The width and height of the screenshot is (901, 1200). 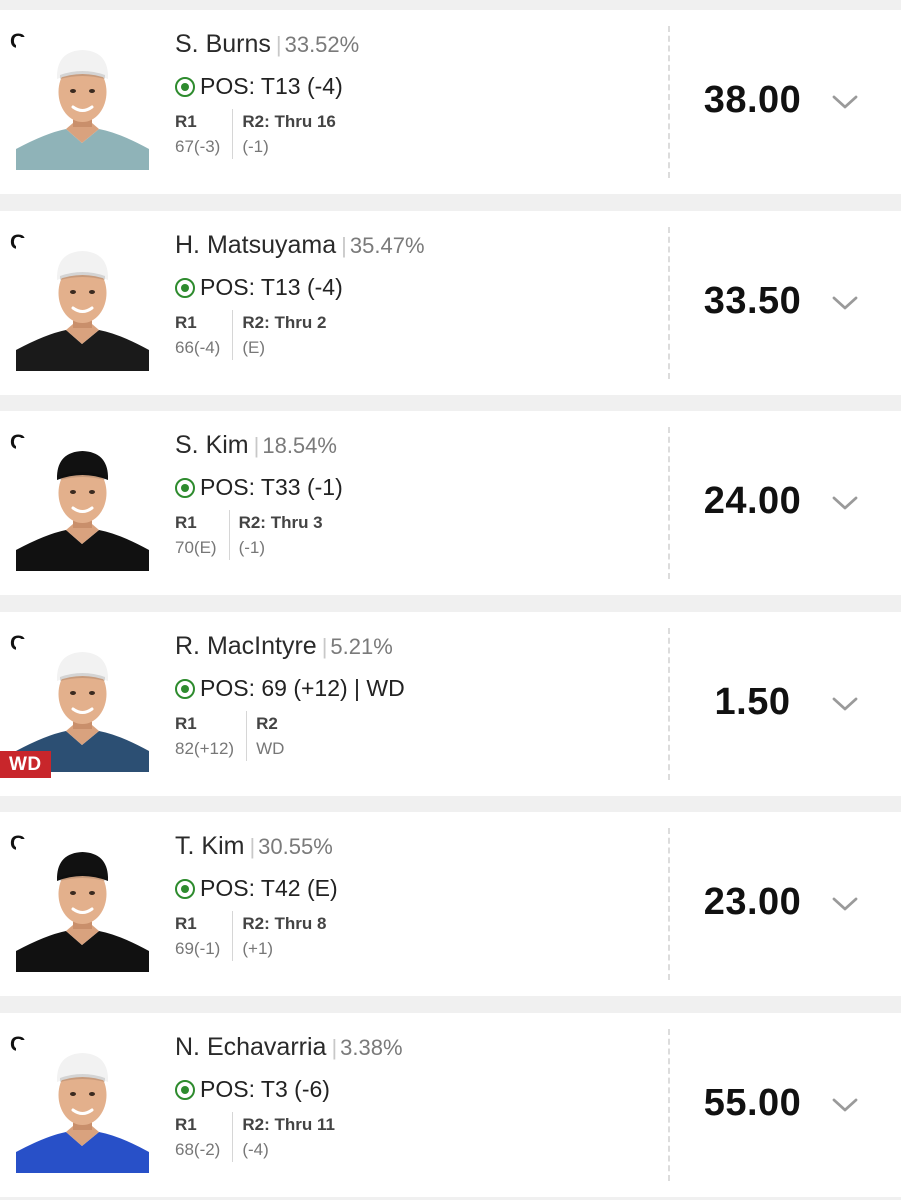 I want to click on tournament-position: POS: 69 (+12) | WD, so click(x=290, y=688).